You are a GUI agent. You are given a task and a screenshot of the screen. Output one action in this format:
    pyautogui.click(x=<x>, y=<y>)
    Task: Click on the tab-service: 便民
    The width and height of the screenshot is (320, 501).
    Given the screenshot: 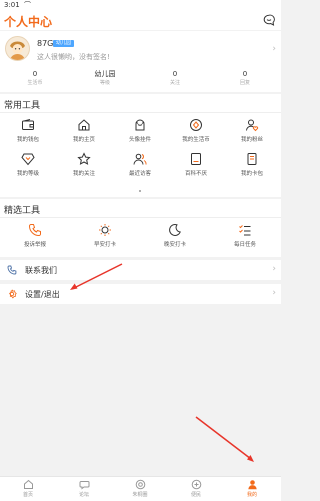 What is the action you would take?
    pyautogui.click(x=196, y=488)
    